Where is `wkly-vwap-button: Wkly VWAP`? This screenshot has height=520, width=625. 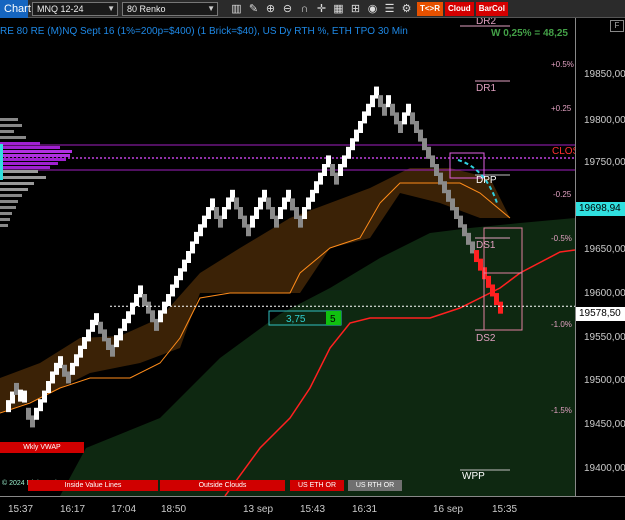 wkly-vwap-button: Wkly VWAP is located at coordinates (42, 447).